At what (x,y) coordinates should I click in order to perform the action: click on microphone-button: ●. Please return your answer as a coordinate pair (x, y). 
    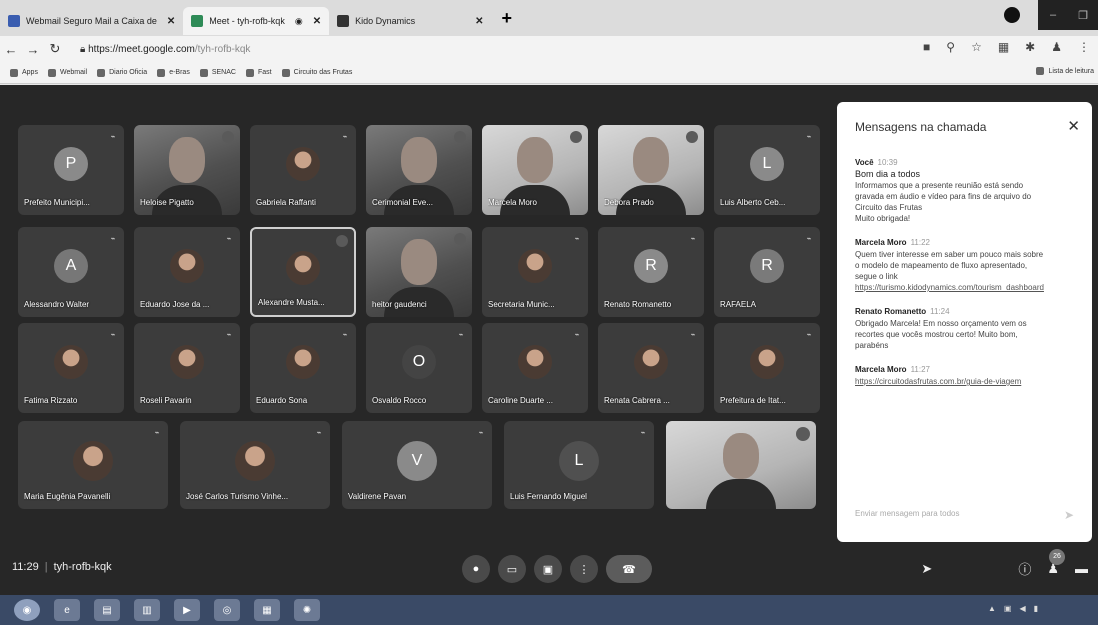
    Looking at the image, I should click on (476, 569).